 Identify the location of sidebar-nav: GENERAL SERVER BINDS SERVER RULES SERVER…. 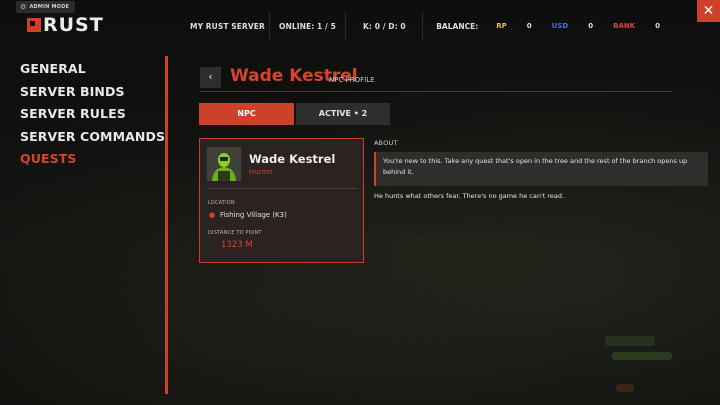
(92, 118).